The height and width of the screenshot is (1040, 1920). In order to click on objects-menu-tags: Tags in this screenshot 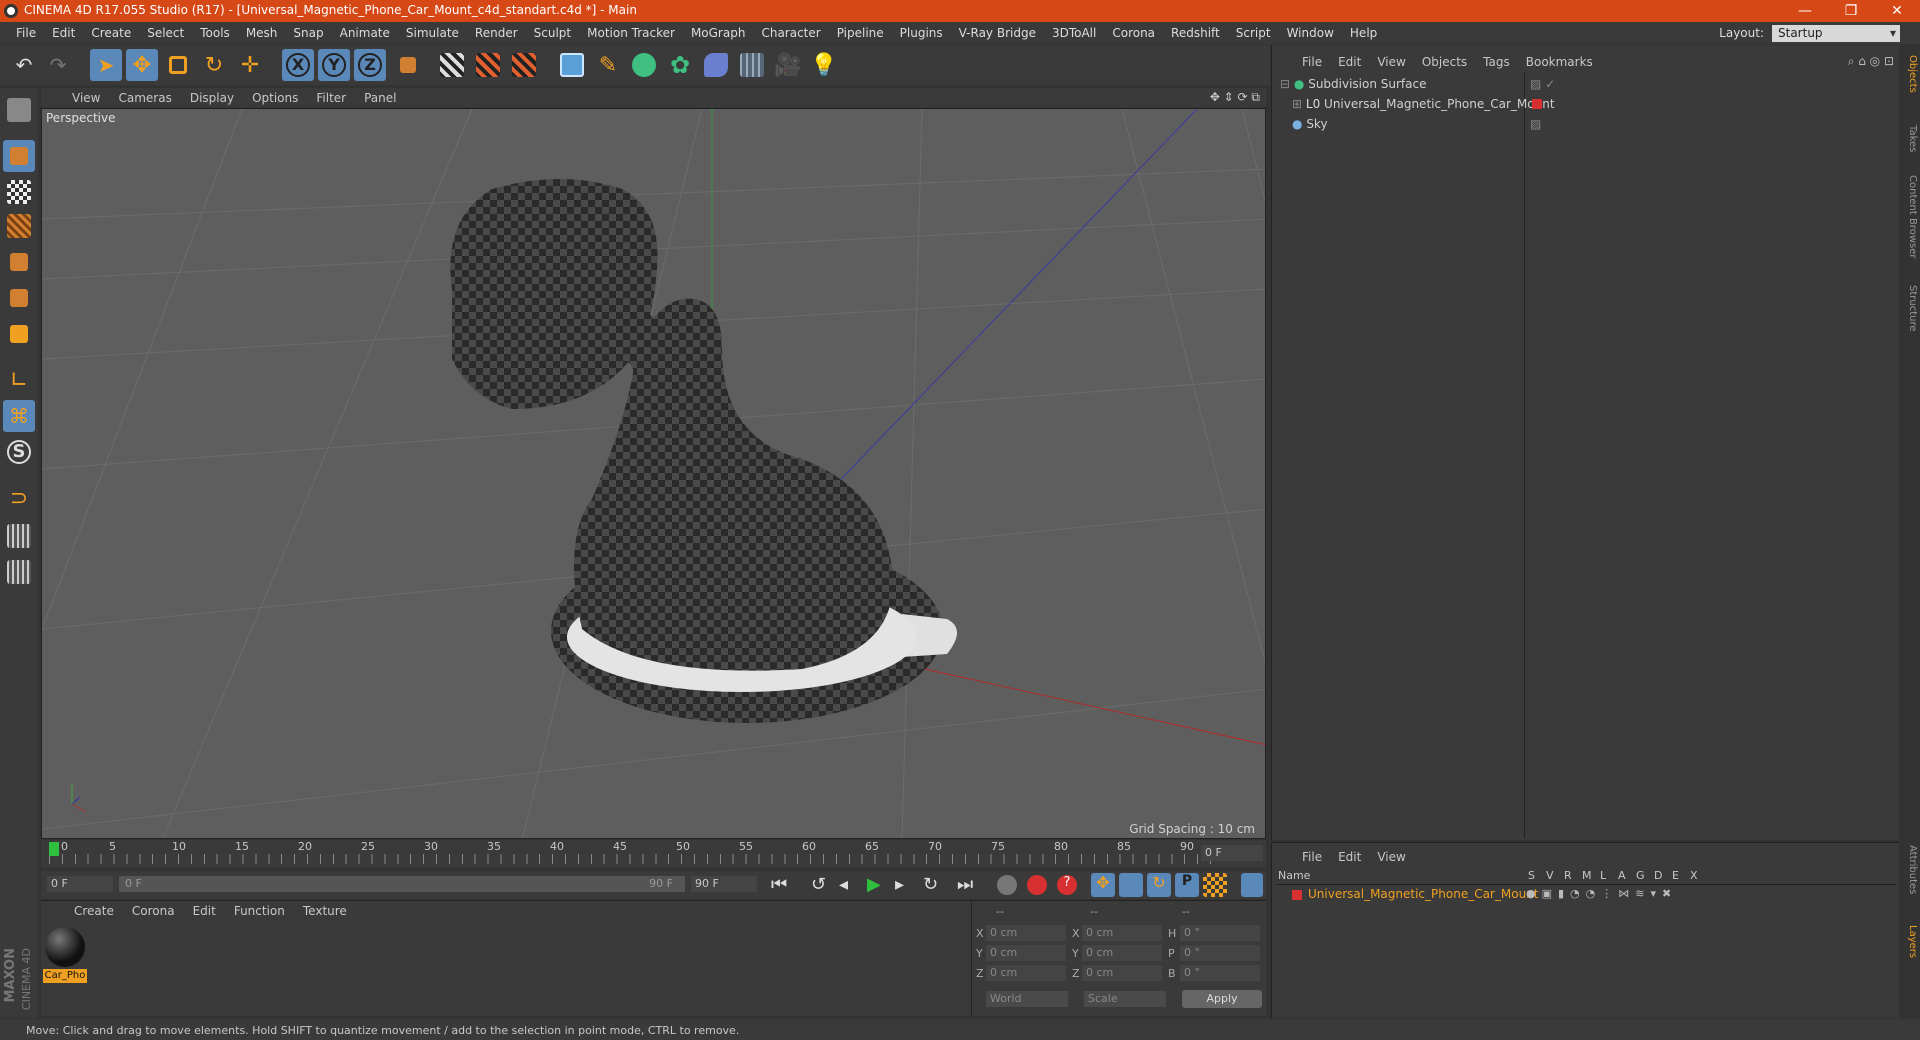, I will do `click(1496, 62)`.